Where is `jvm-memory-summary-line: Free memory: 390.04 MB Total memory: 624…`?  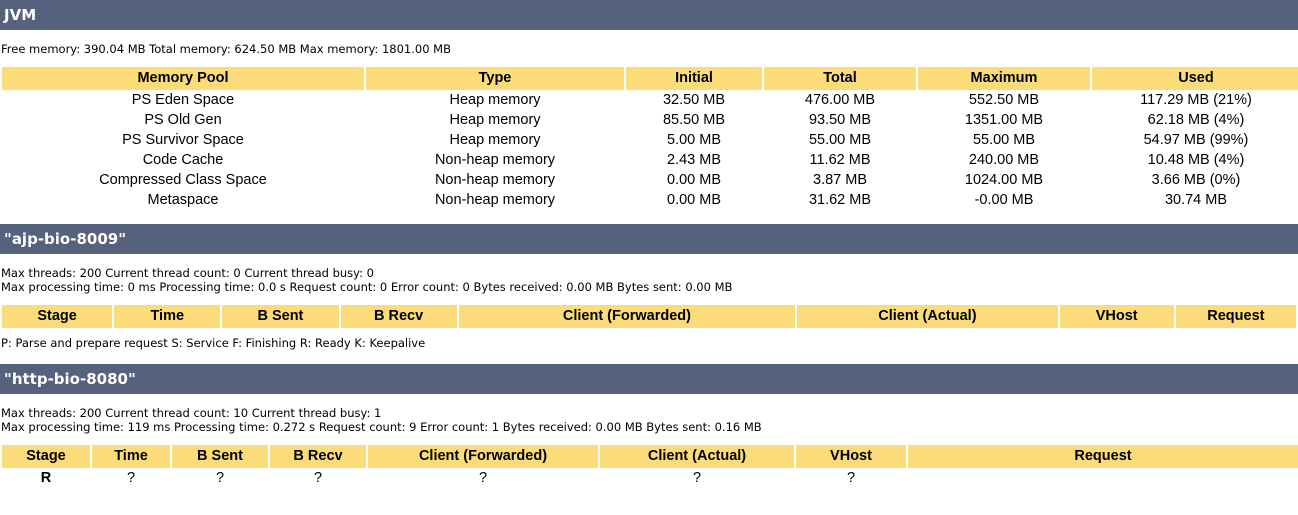 jvm-memory-summary-line: Free memory: 390.04 MB Total memory: 624… is located at coordinates (226, 49).